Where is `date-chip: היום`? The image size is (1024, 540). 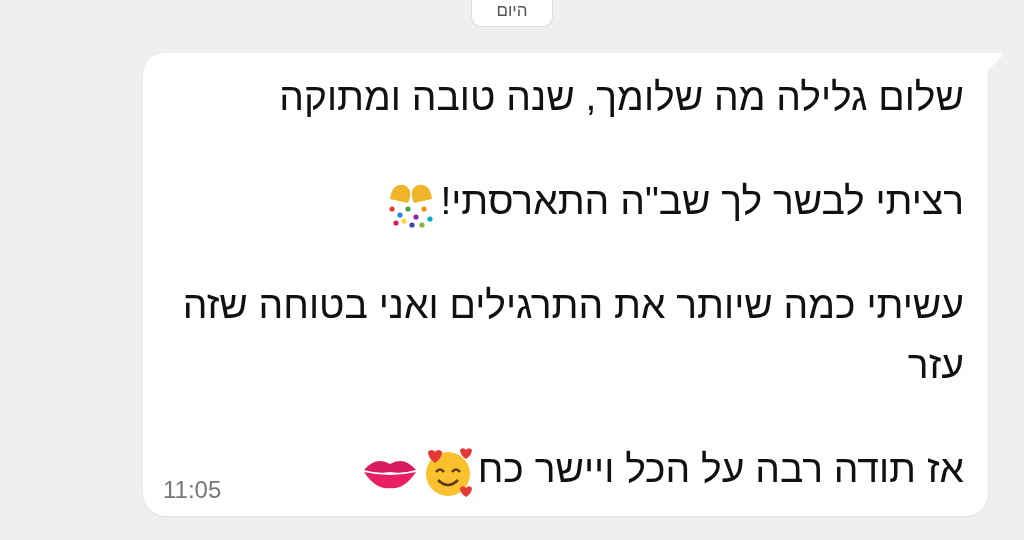
date-chip: היום is located at coordinates (512, 13).